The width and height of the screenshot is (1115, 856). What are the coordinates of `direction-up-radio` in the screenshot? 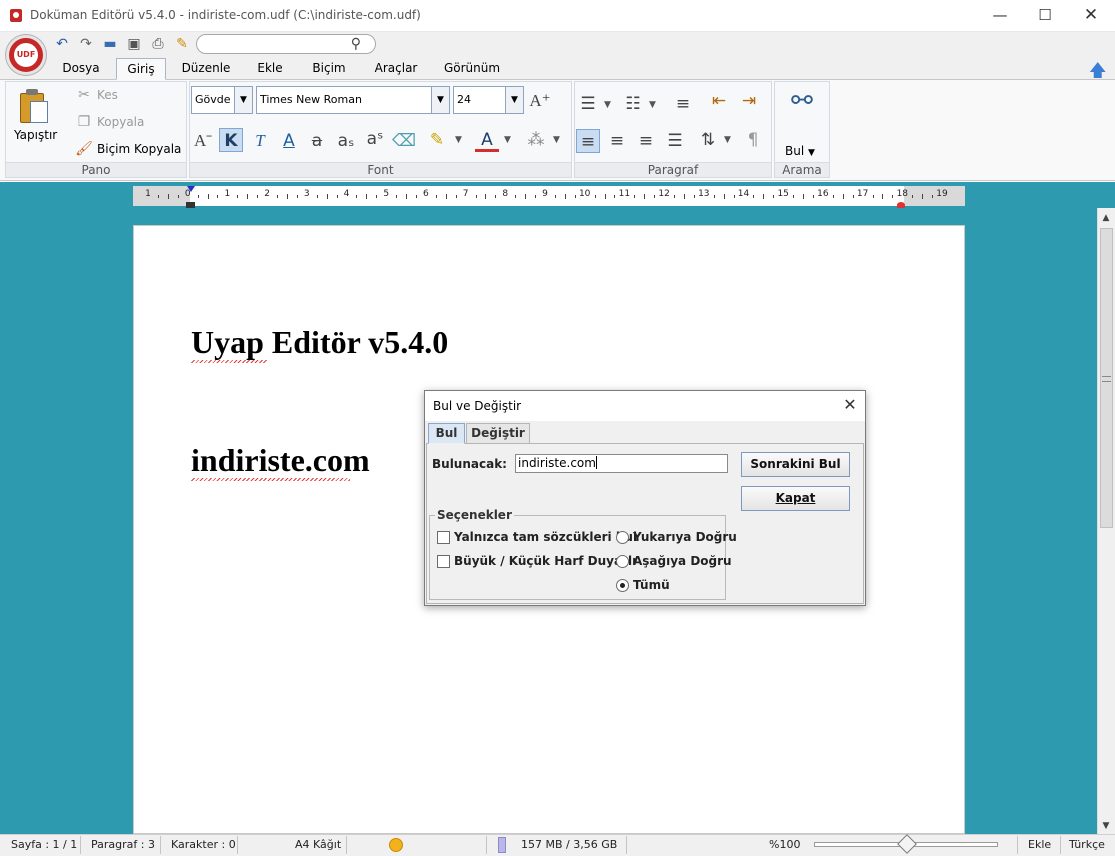 It's located at (622, 537).